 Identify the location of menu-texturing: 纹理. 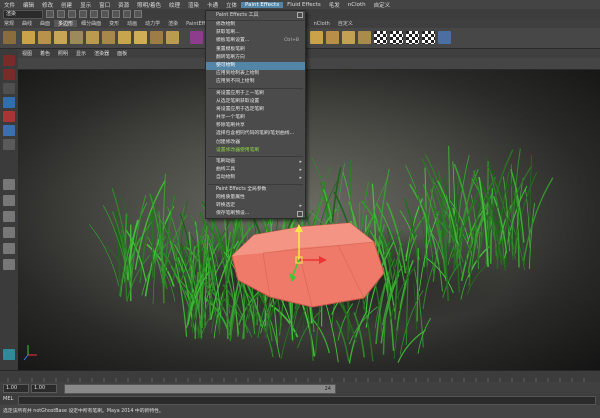
(174, 5).